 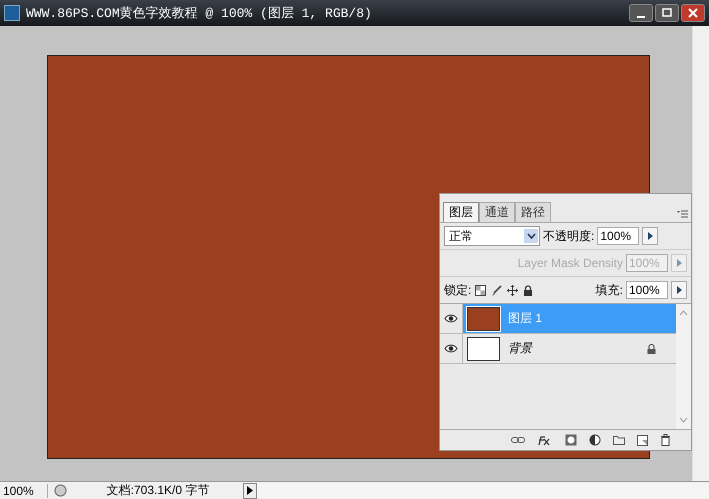 I want to click on mask-icon, so click(x=571, y=440).